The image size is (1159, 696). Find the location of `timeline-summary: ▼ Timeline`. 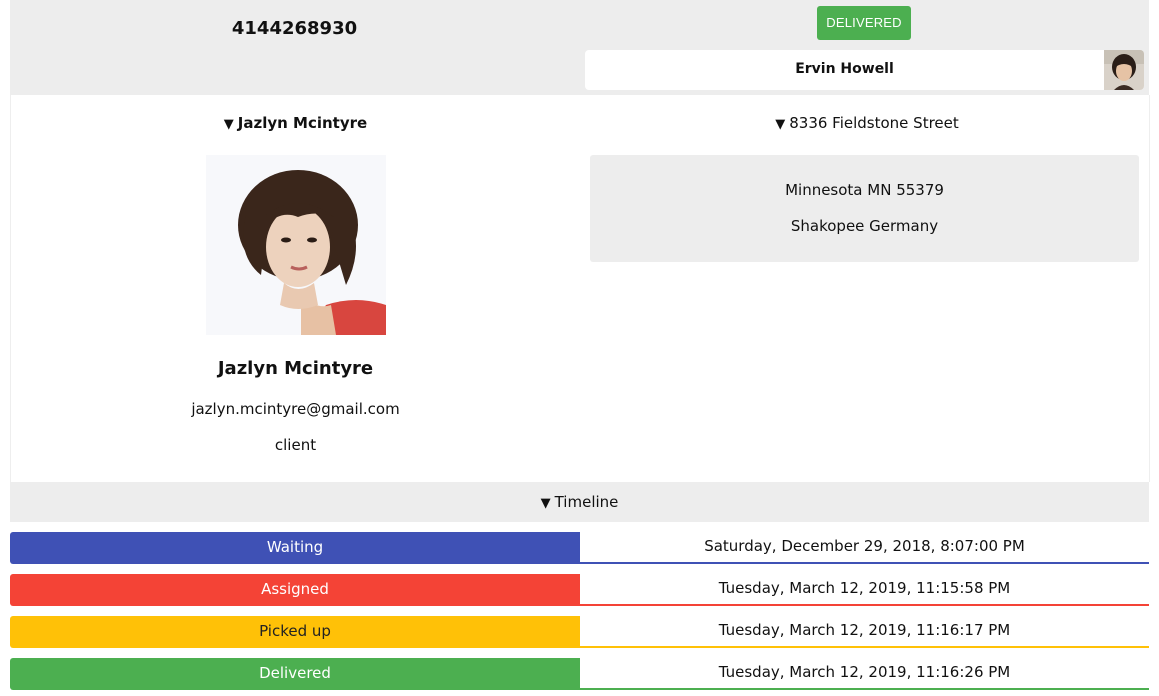

timeline-summary: ▼ Timeline is located at coordinates (579, 502).